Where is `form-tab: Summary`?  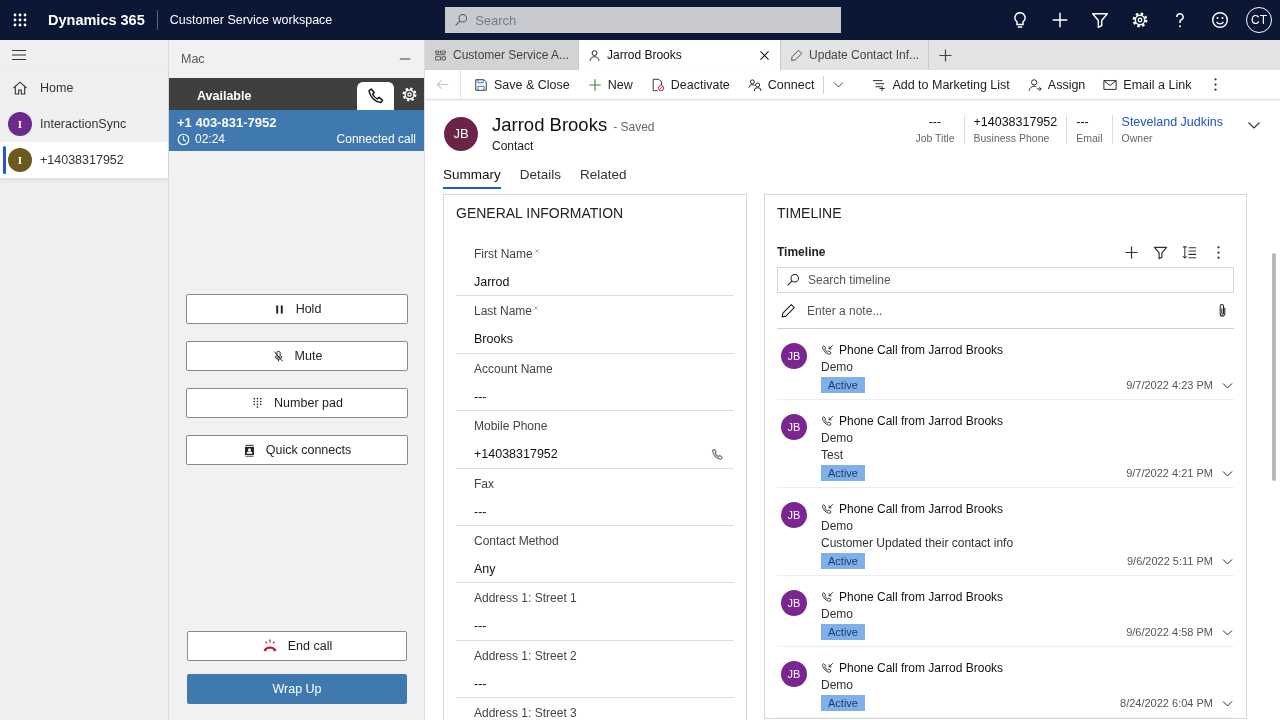 form-tab: Summary is located at coordinates (472, 177).